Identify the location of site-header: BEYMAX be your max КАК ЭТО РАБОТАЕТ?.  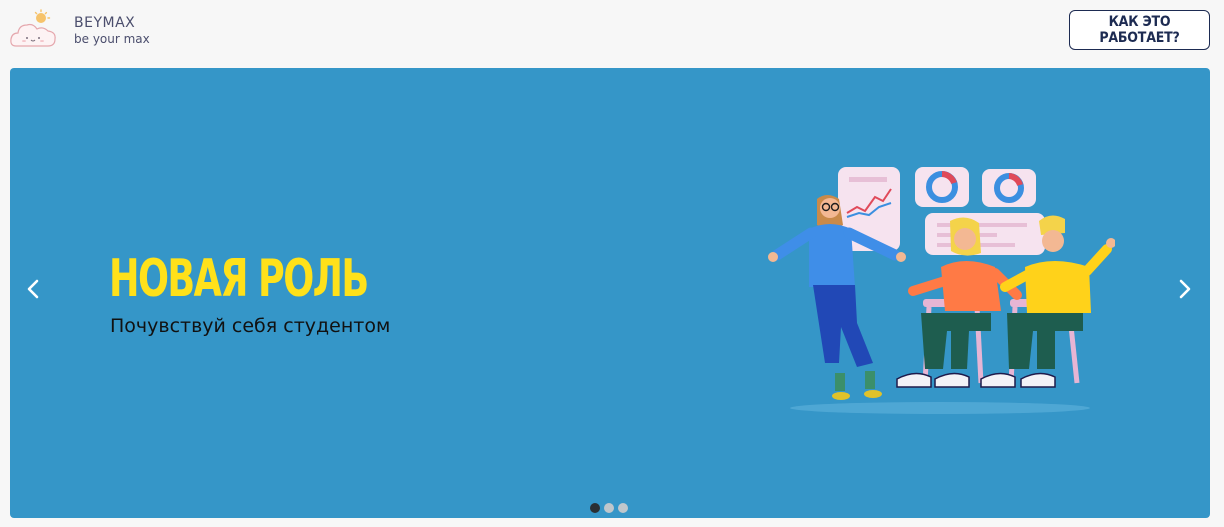
(612, 31).